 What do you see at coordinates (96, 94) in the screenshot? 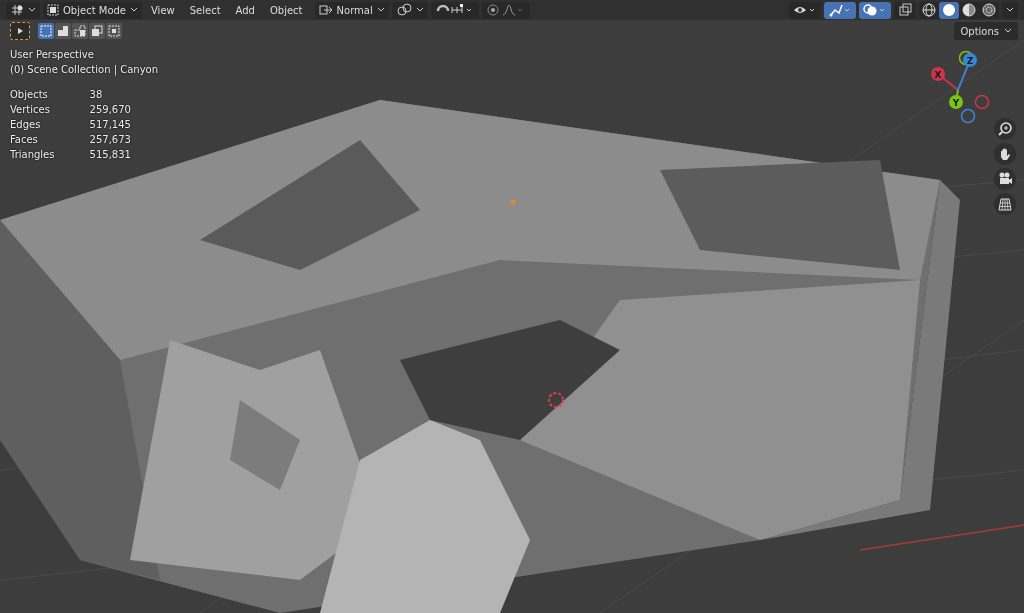
I see `stat-value: 38` at bounding box center [96, 94].